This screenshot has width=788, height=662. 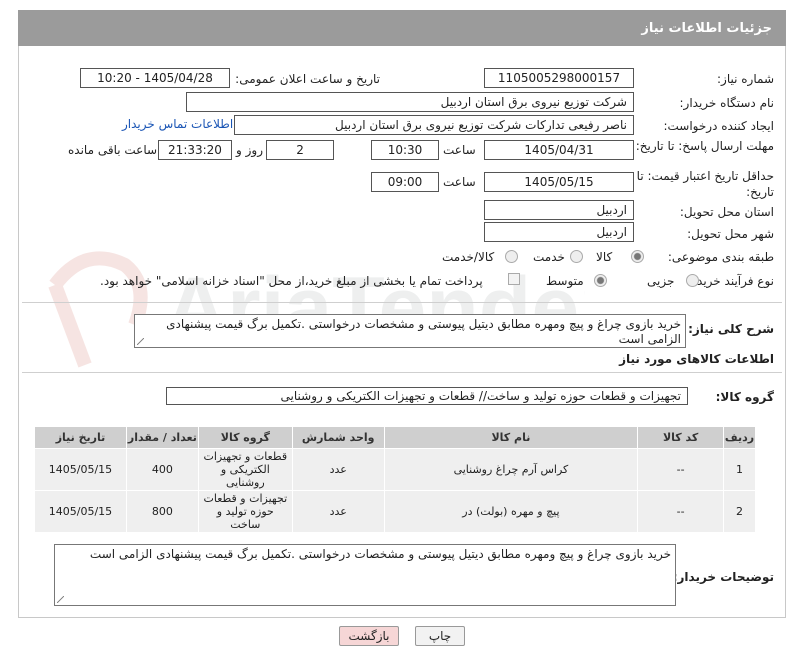 I want to click on need-number-field: 1105005298000157, so click(x=559, y=78).